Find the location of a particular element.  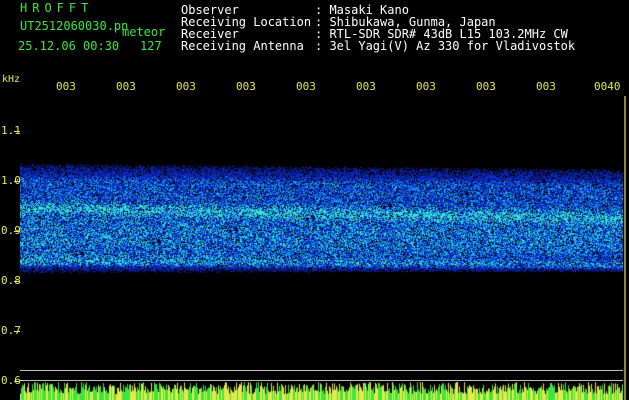

time-tick-label: 0040 is located at coordinates (607, 86).